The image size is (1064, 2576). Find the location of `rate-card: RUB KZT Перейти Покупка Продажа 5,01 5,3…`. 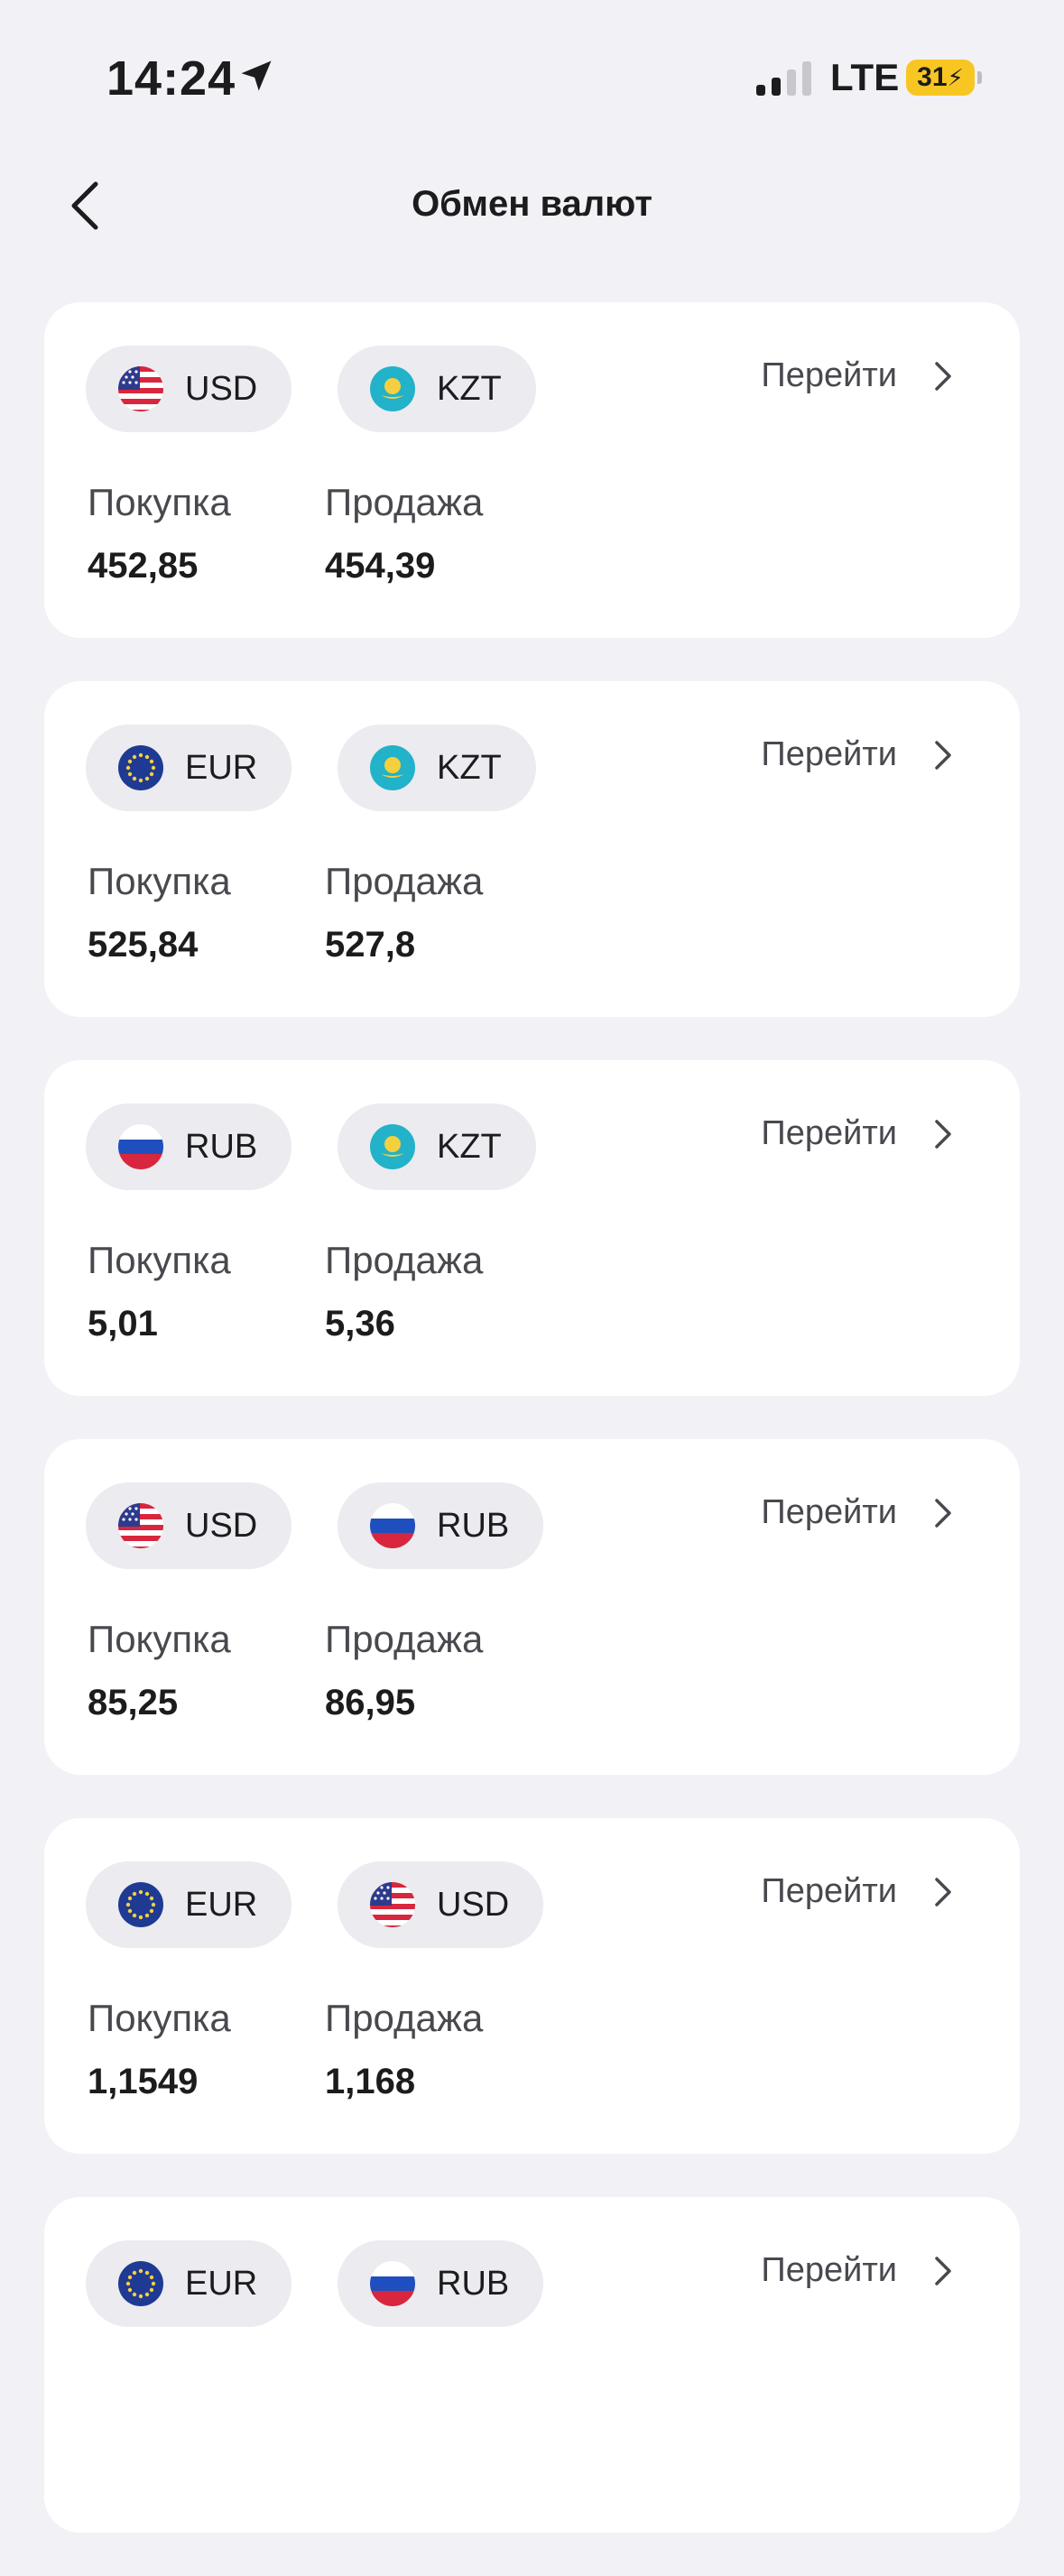

rate-card: RUB KZT Перейти Покупка Продажа 5,01 5,3… is located at coordinates (532, 1228).